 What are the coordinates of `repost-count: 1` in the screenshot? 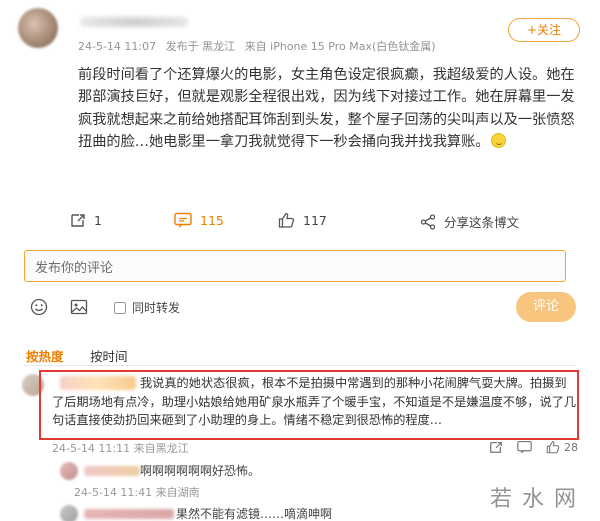 It's located at (98, 220).